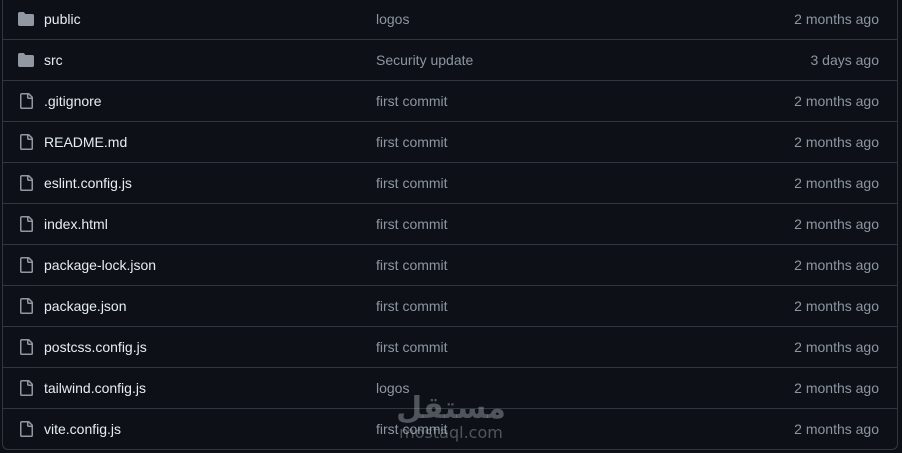  Describe the element at coordinates (450, 429) in the screenshot. I see `file-row-vite-config: vite.config.js first commit 2 months ago` at that location.